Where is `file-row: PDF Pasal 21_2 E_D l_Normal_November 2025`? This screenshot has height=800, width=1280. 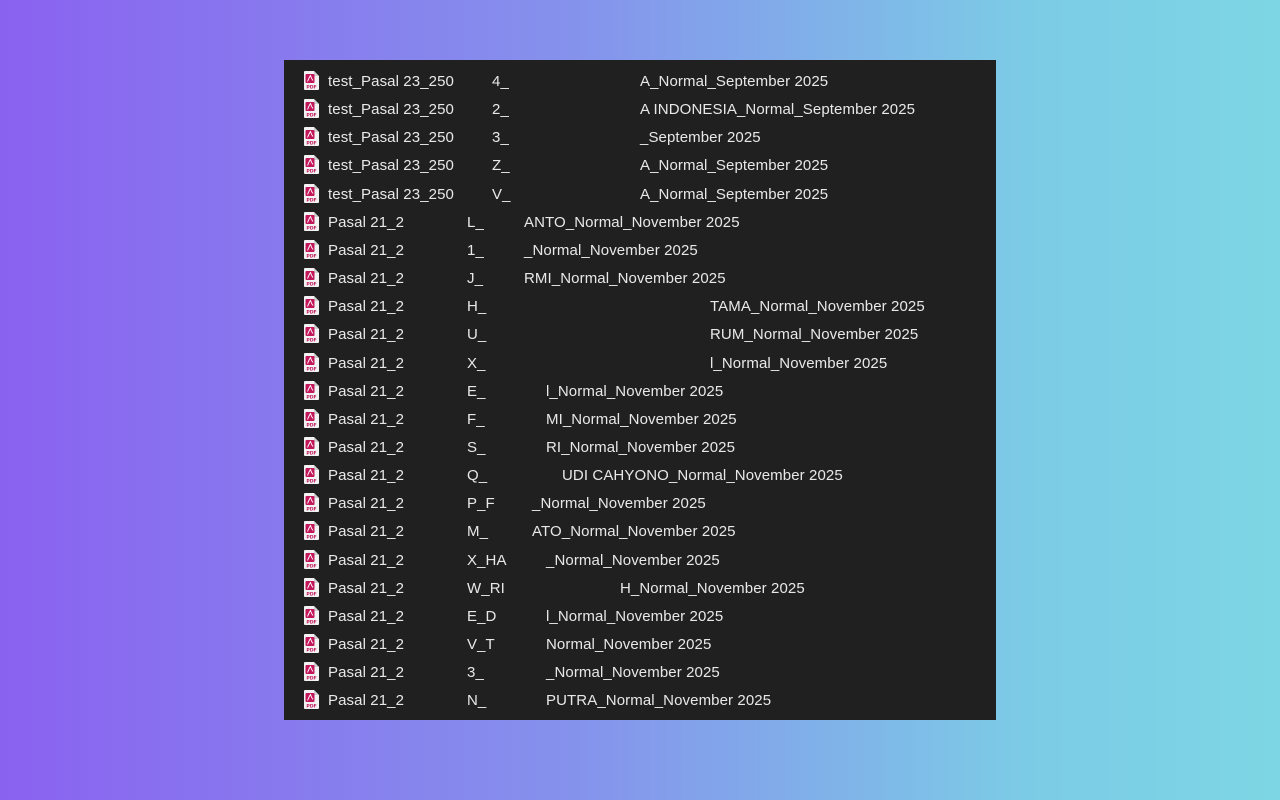
file-row: PDF Pasal 21_2 E_D l_Normal_November 2025 is located at coordinates (640, 617).